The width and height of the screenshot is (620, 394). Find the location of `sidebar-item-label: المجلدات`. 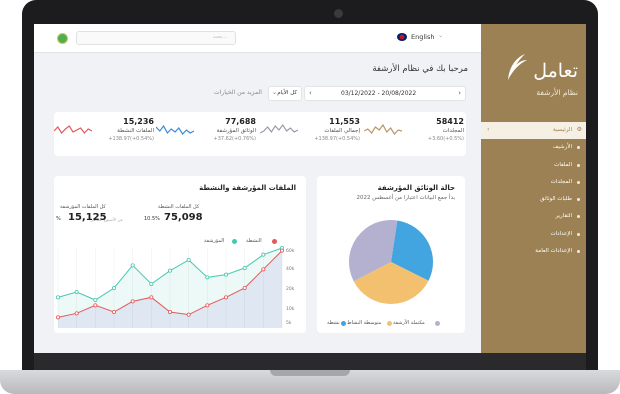

sidebar-item-label: المجلدات is located at coordinates (561, 181).